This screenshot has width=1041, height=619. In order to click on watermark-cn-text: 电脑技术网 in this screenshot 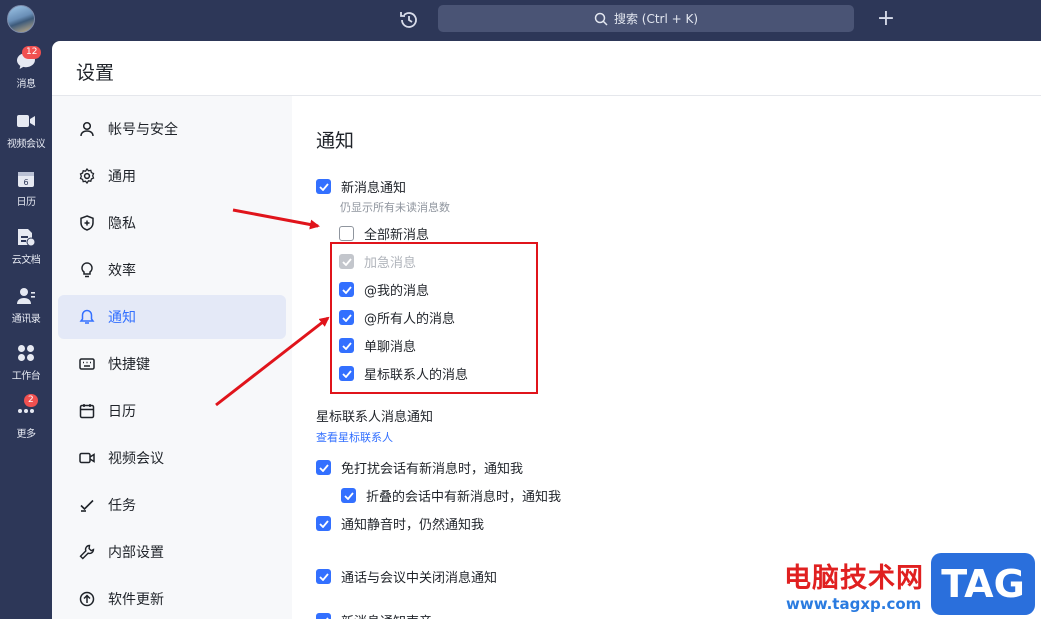, I will do `click(854, 578)`.